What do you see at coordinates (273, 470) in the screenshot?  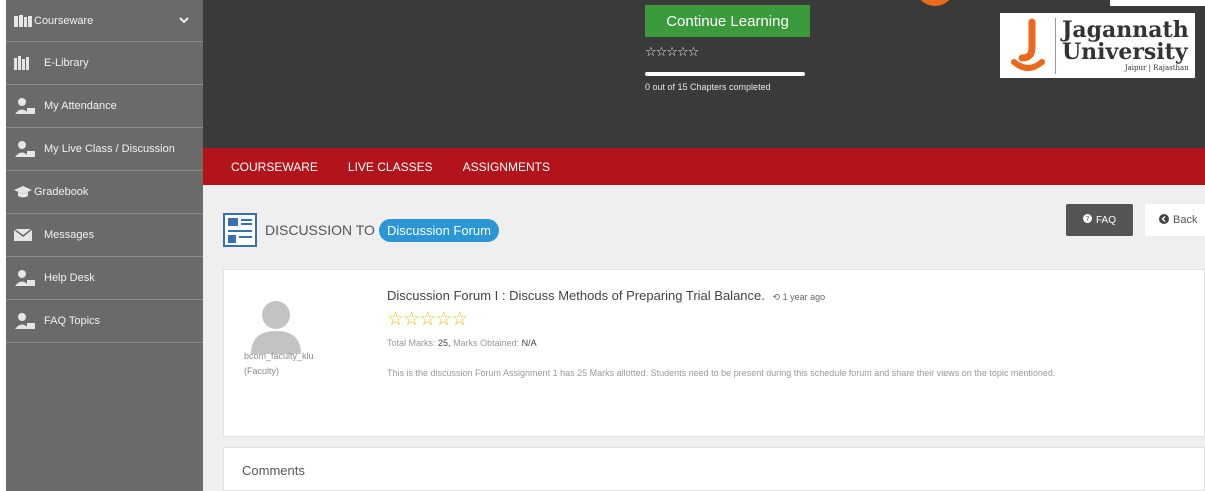 I see `comments-heading: Comments` at bounding box center [273, 470].